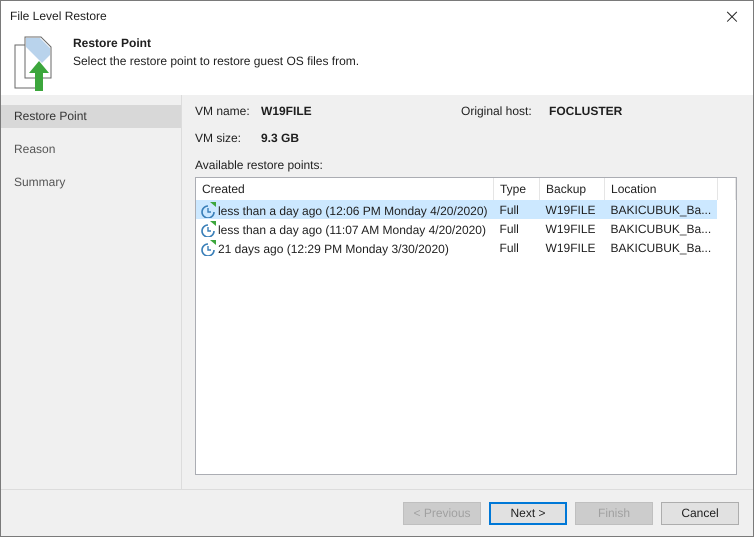 The height and width of the screenshot is (537, 754). What do you see at coordinates (333, 249) in the screenshot?
I see `table-cell: 21 days ago (12:29 PM Monday 3/30/2020)` at bounding box center [333, 249].